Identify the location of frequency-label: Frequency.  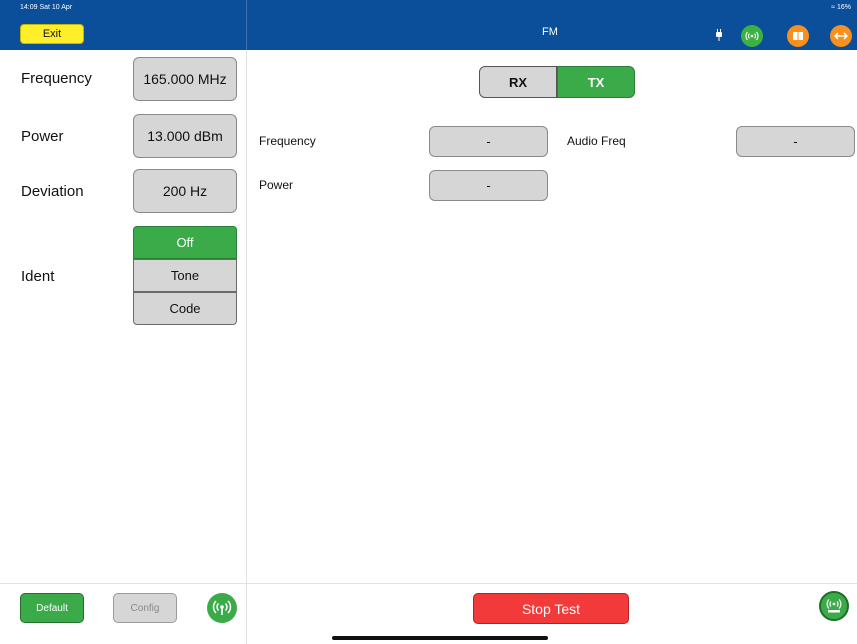
(56, 78).